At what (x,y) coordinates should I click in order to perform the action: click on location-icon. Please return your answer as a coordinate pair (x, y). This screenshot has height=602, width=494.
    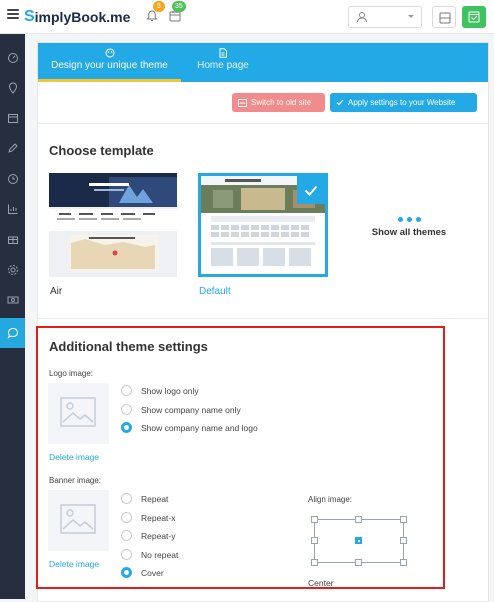
    Looking at the image, I should click on (12, 88).